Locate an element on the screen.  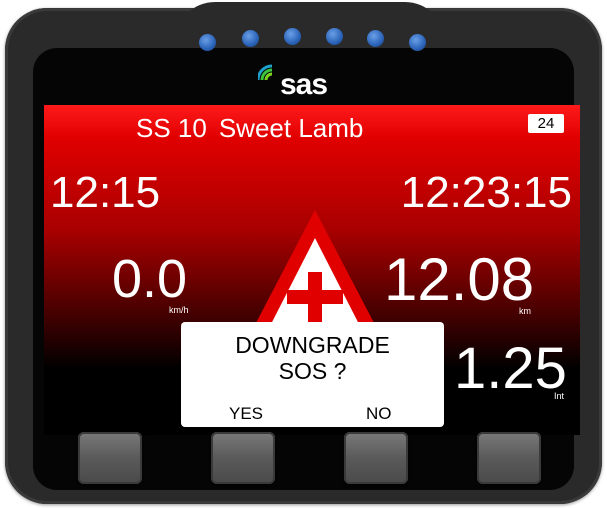
distance-unit-label: km is located at coordinates (525, 311).